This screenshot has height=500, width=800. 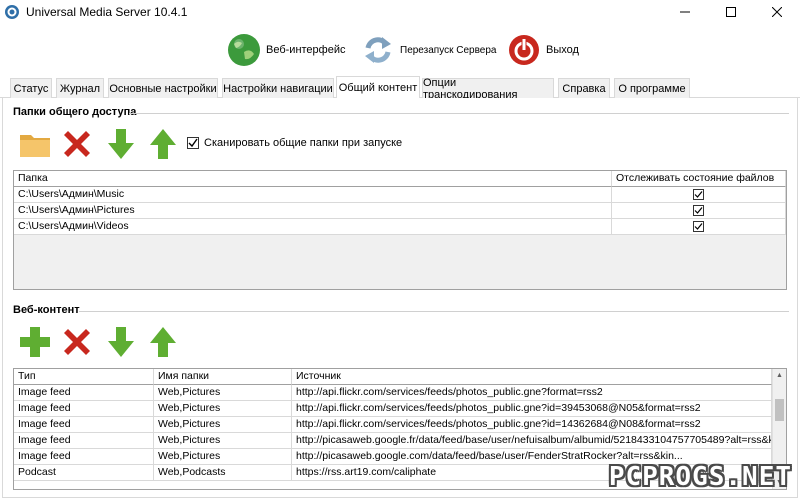 I want to click on table-row: C:\Users\Админ\Videos, so click(x=400, y=227).